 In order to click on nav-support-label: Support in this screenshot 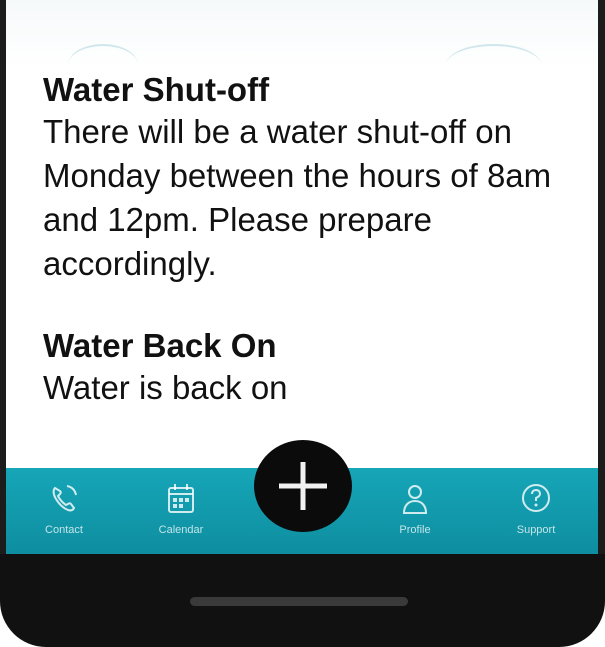, I will do `click(536, 530)`.